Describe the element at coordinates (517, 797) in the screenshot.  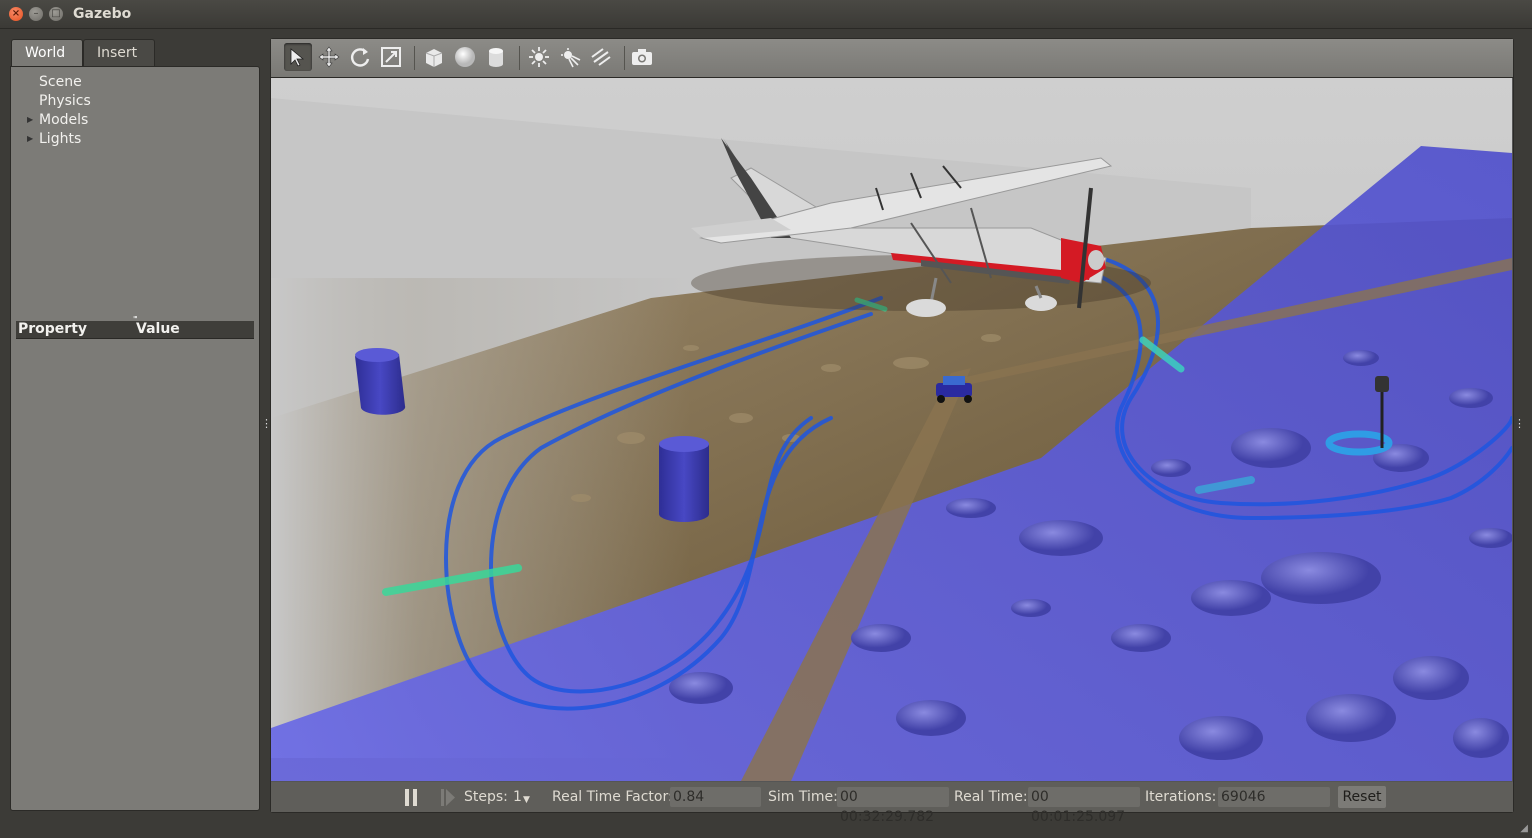
I see `steps-value: 1` at that location.